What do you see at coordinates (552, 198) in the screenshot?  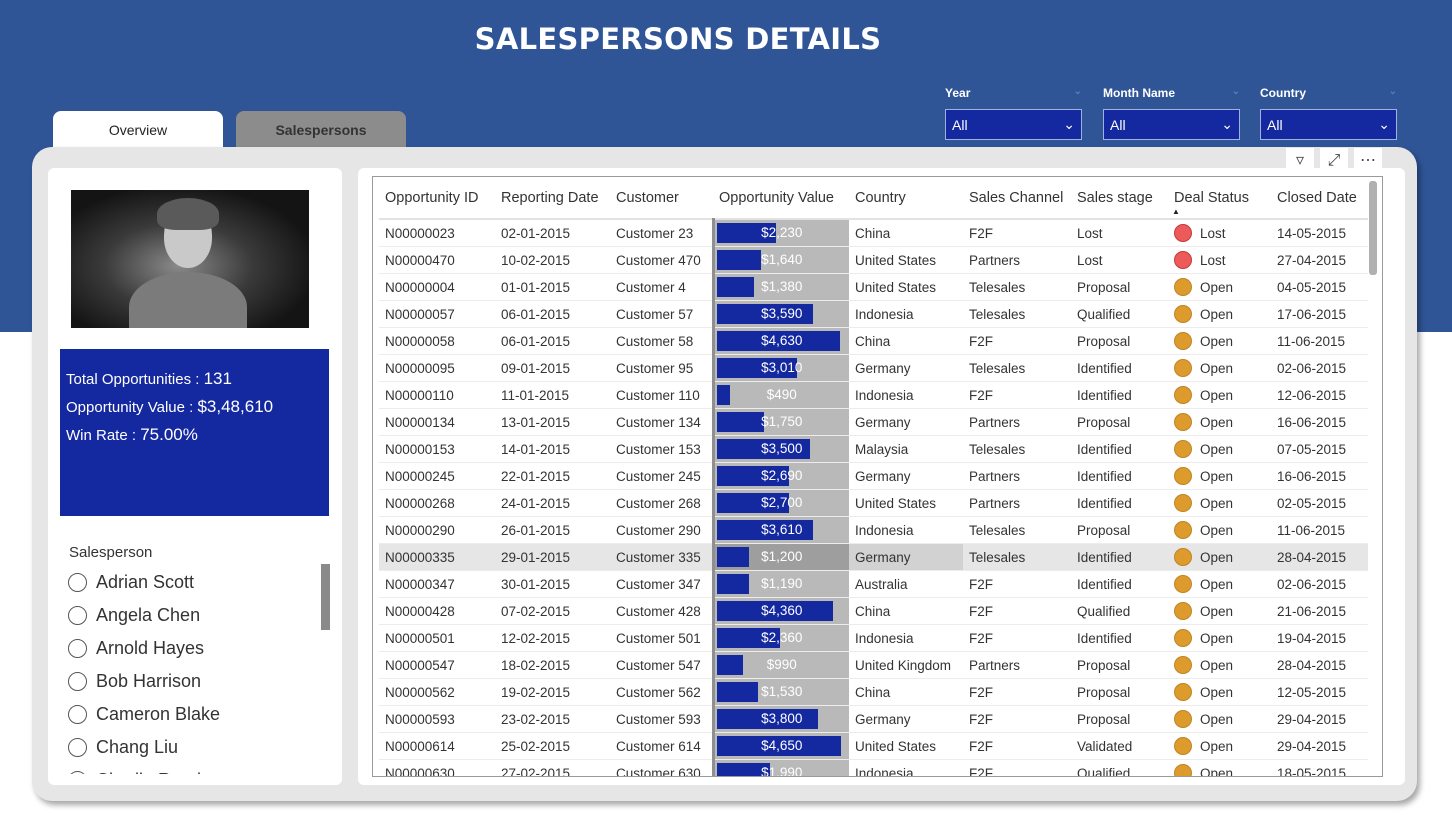 I see `col-reporting-date-header: Reporting Date` at bounding box center [552, 198].